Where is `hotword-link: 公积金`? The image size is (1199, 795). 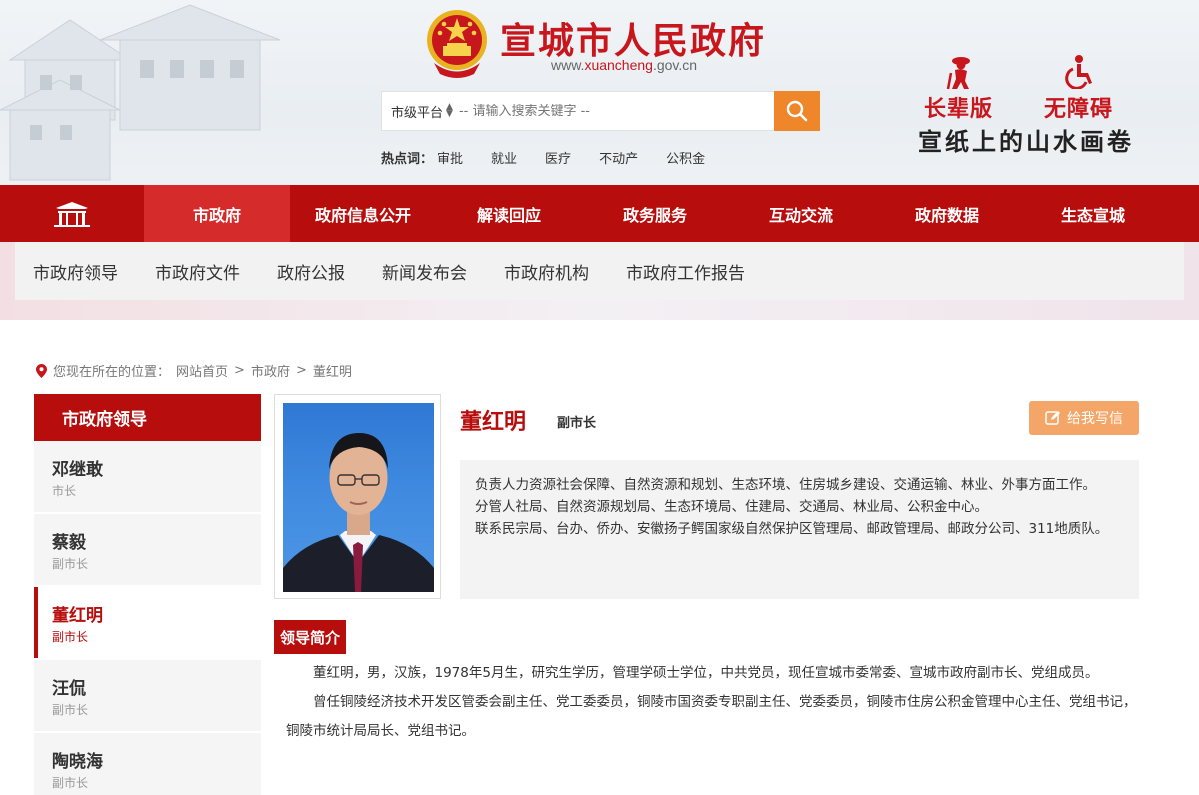
hotword-link: 公积金 is located at coordinates (685, 157).